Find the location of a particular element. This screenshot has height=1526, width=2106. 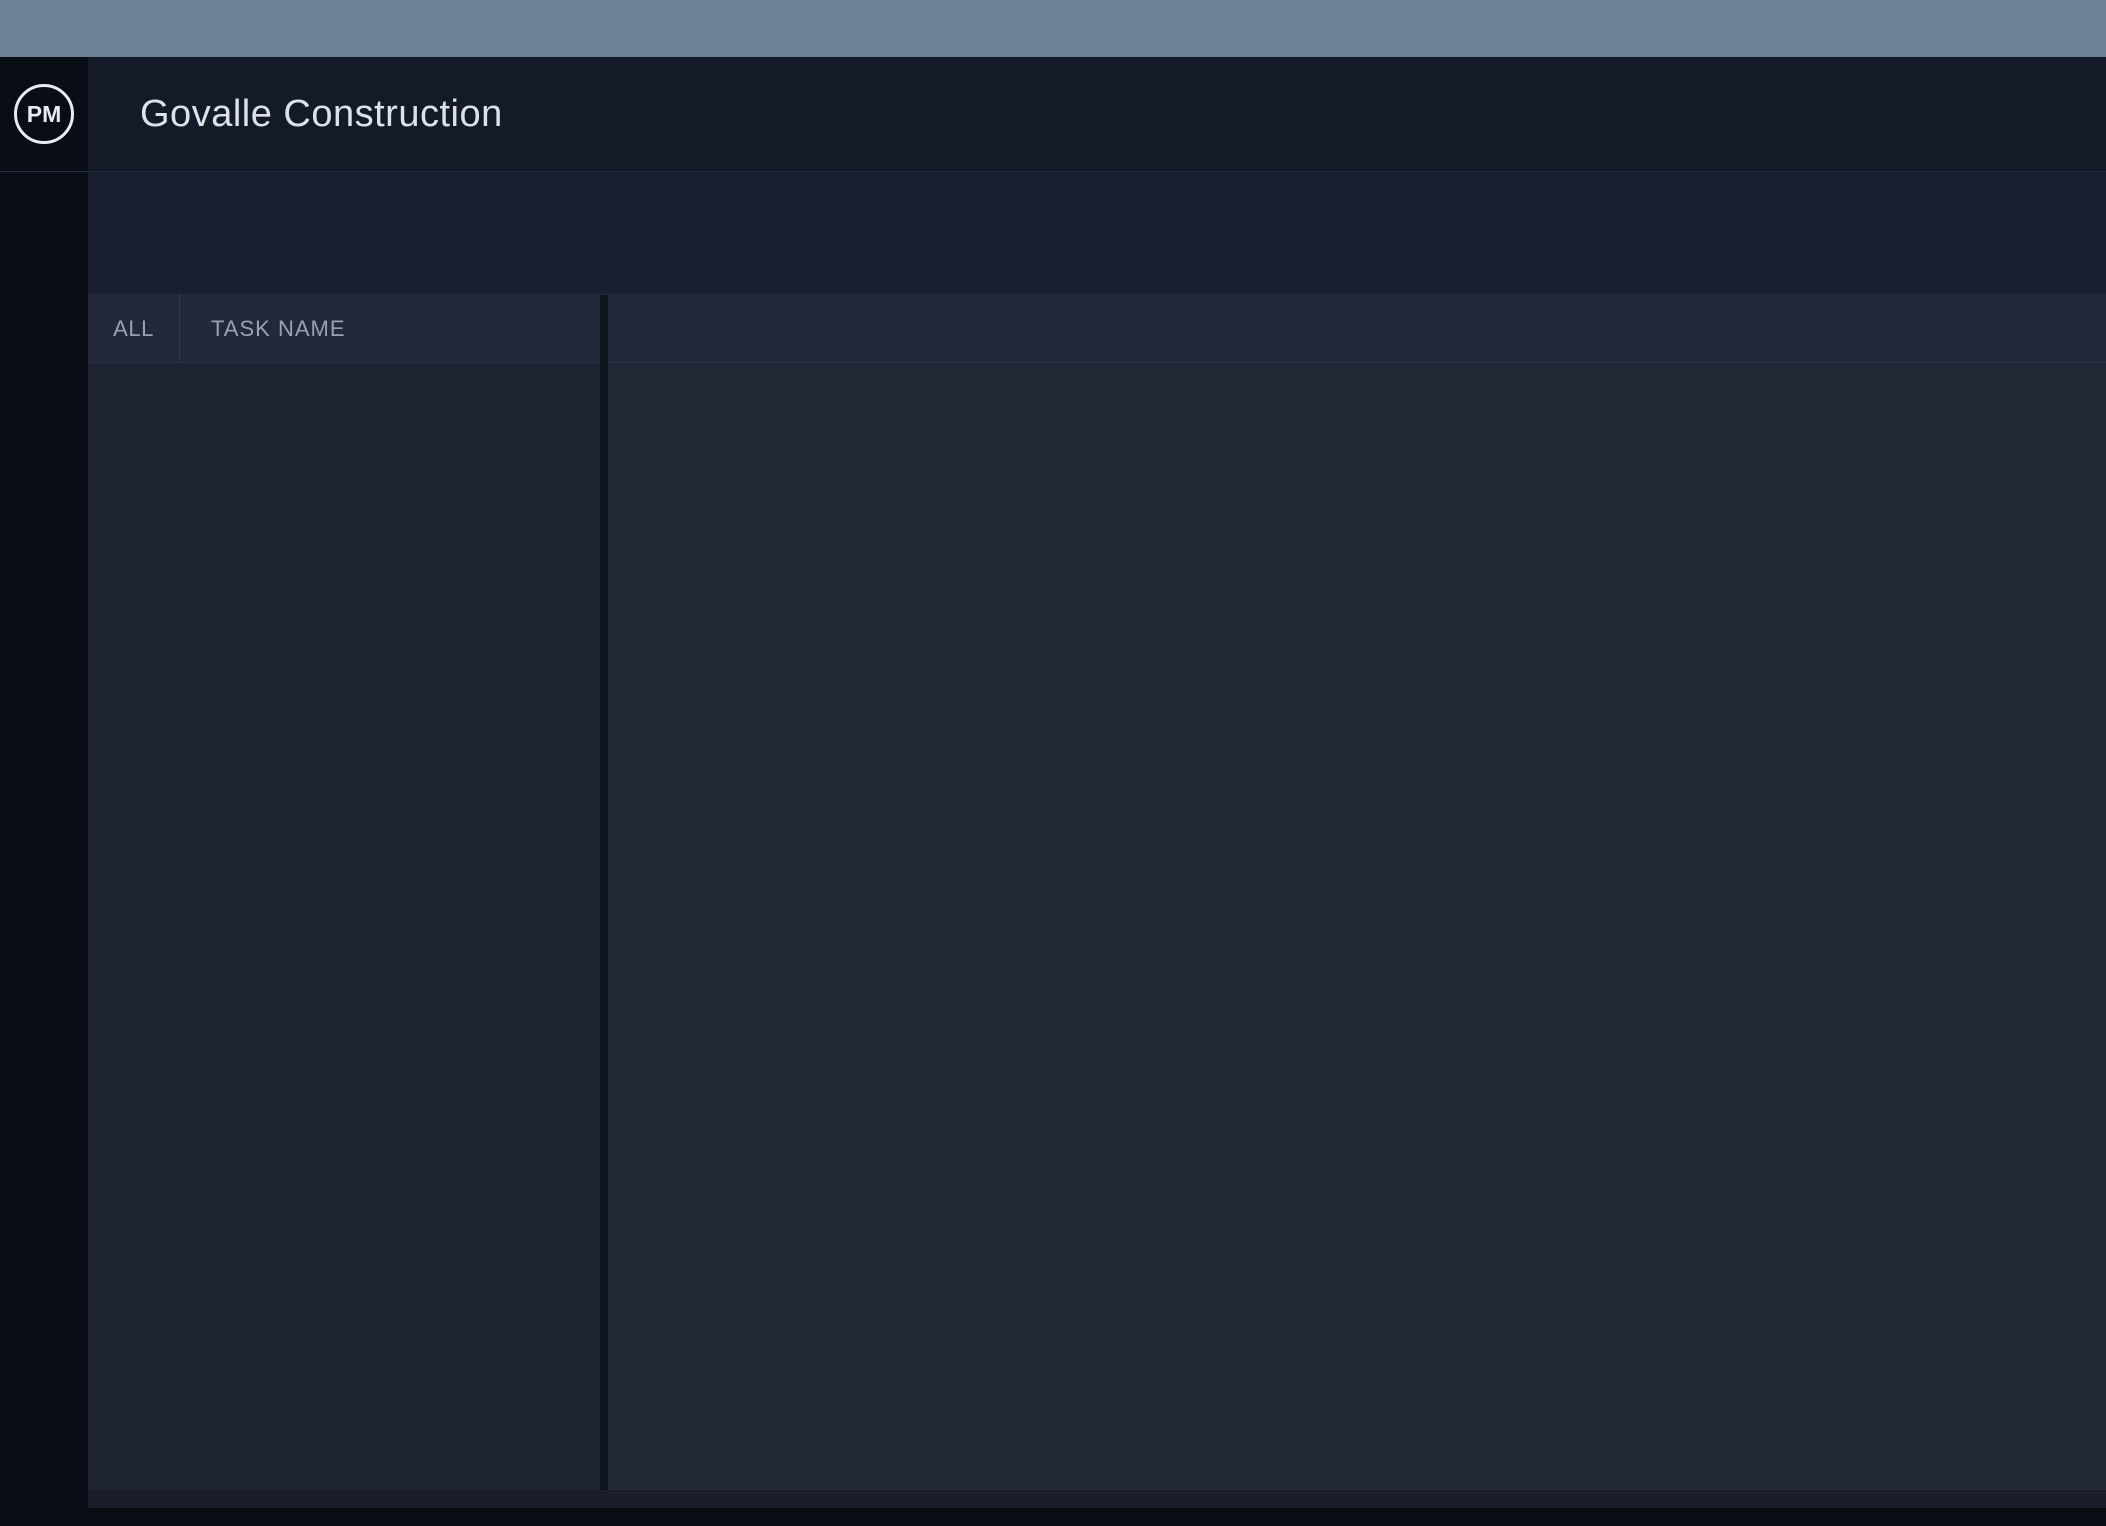

panel-resize-handle is located at coordinates (604, 892).